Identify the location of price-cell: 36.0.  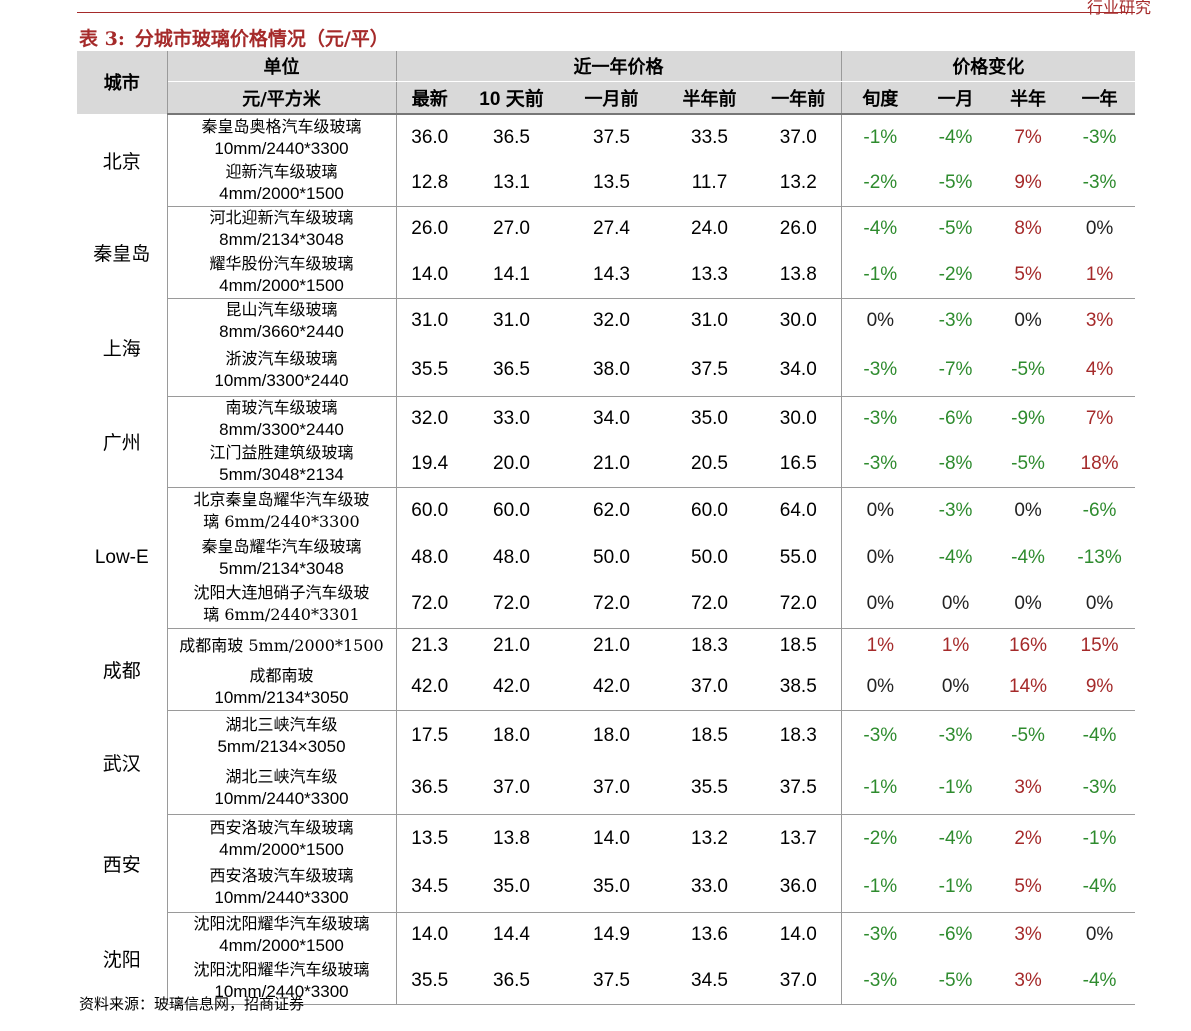
(799, 888).